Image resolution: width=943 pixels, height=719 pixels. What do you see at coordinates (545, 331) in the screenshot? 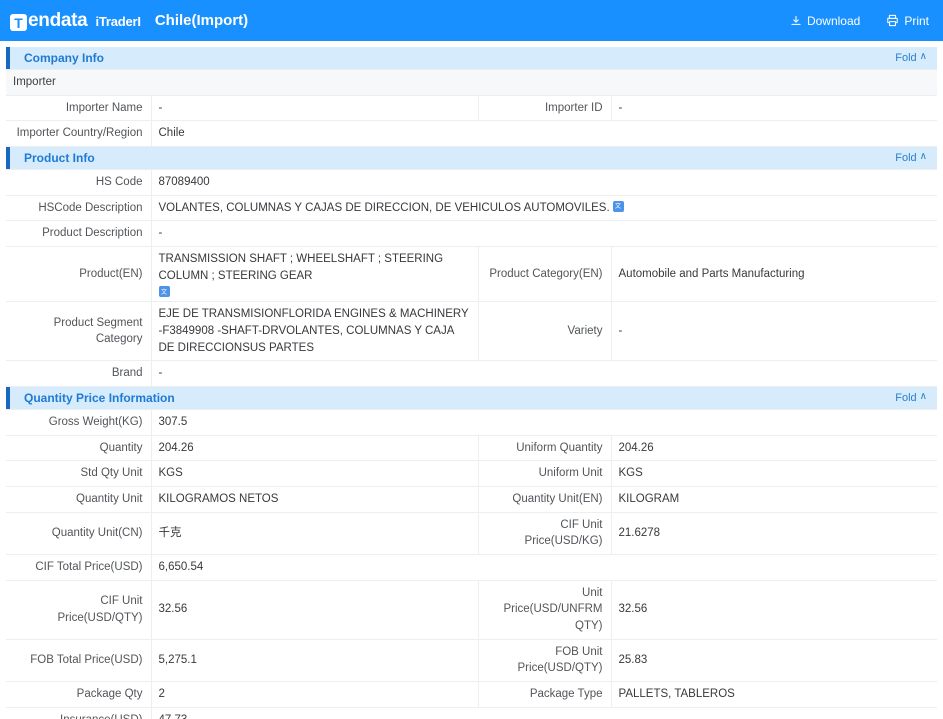
I see `field-label: Variety` at bounding box center [545, 331].